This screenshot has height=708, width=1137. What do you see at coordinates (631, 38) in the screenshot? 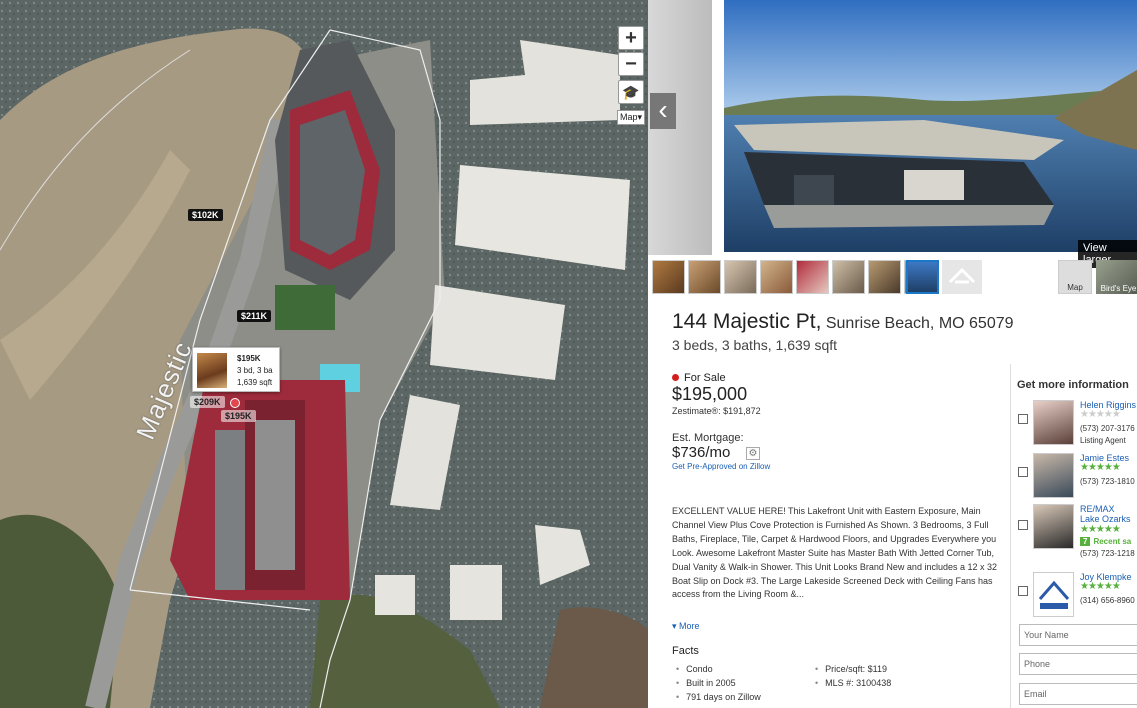
I see `zoom-in-button: +` at bounding box center [631, 38].